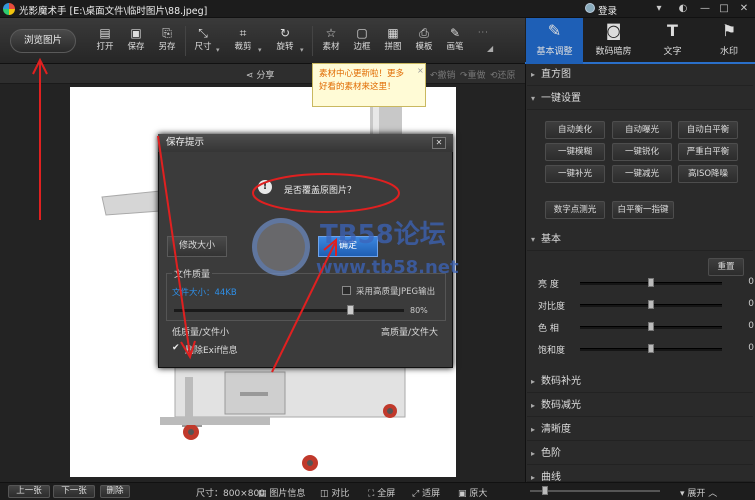 The width and height of the screenshot is (755, 500). I want to click on image-info-button: ▤ 图片信息, so click(281, 492).